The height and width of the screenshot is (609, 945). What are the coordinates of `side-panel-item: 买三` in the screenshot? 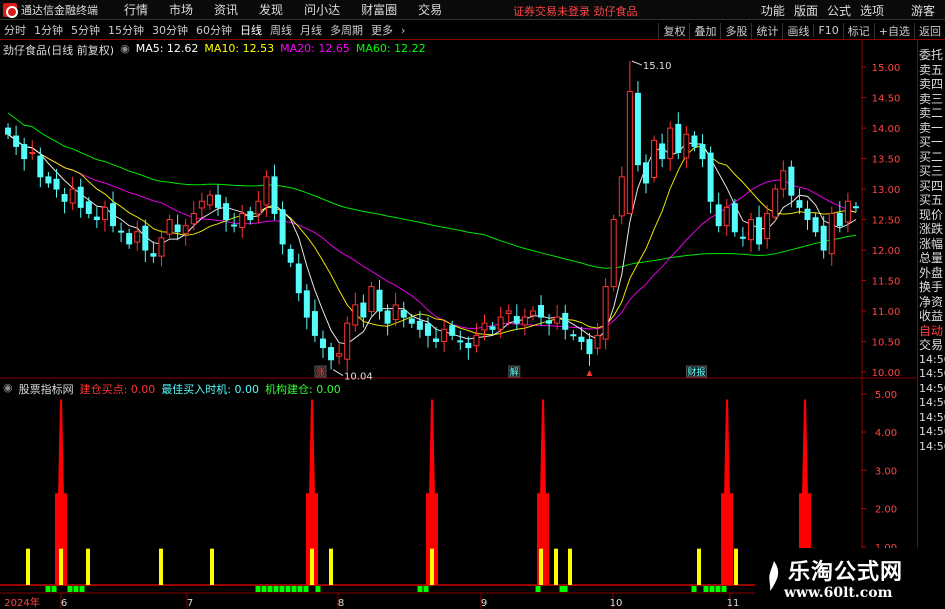 It's located at (931, 171).